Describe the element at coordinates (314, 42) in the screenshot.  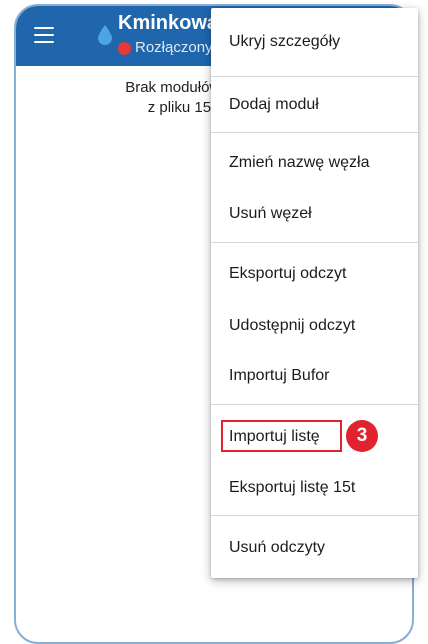
I see `menu-item-hide-details: Ukryj szczegóły` at that location.